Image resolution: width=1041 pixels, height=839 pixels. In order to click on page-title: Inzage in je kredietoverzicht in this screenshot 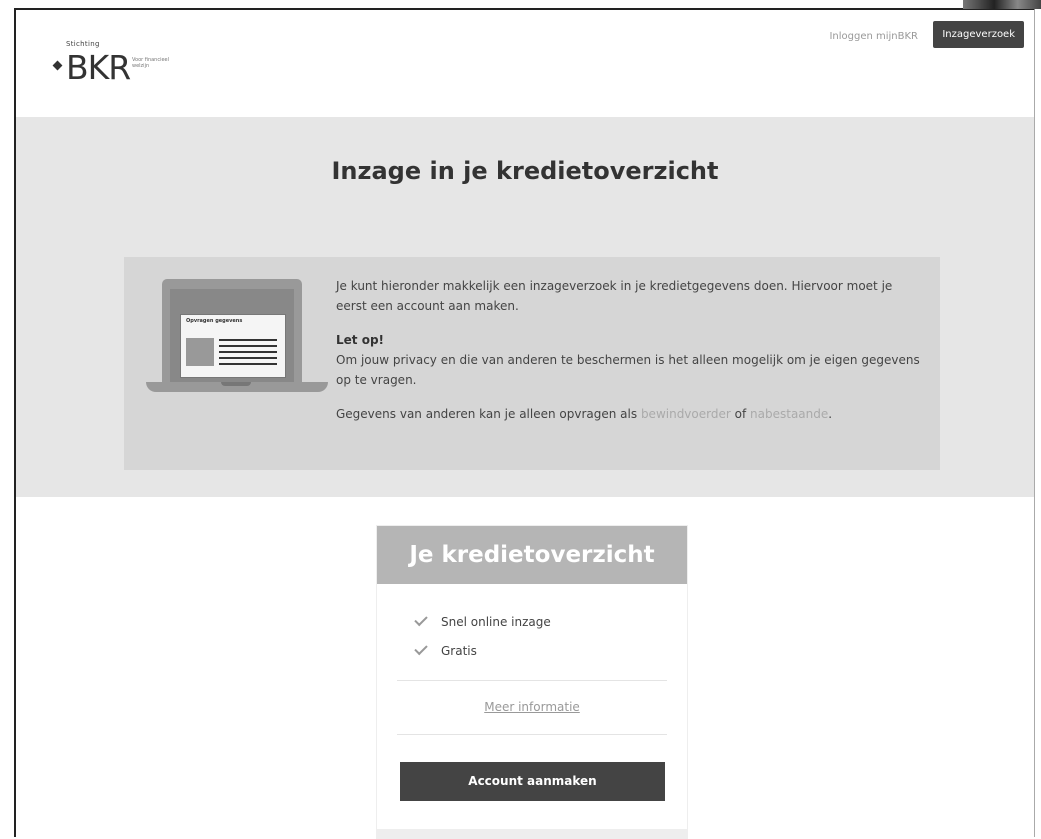, I will do `click(525, 171)`.